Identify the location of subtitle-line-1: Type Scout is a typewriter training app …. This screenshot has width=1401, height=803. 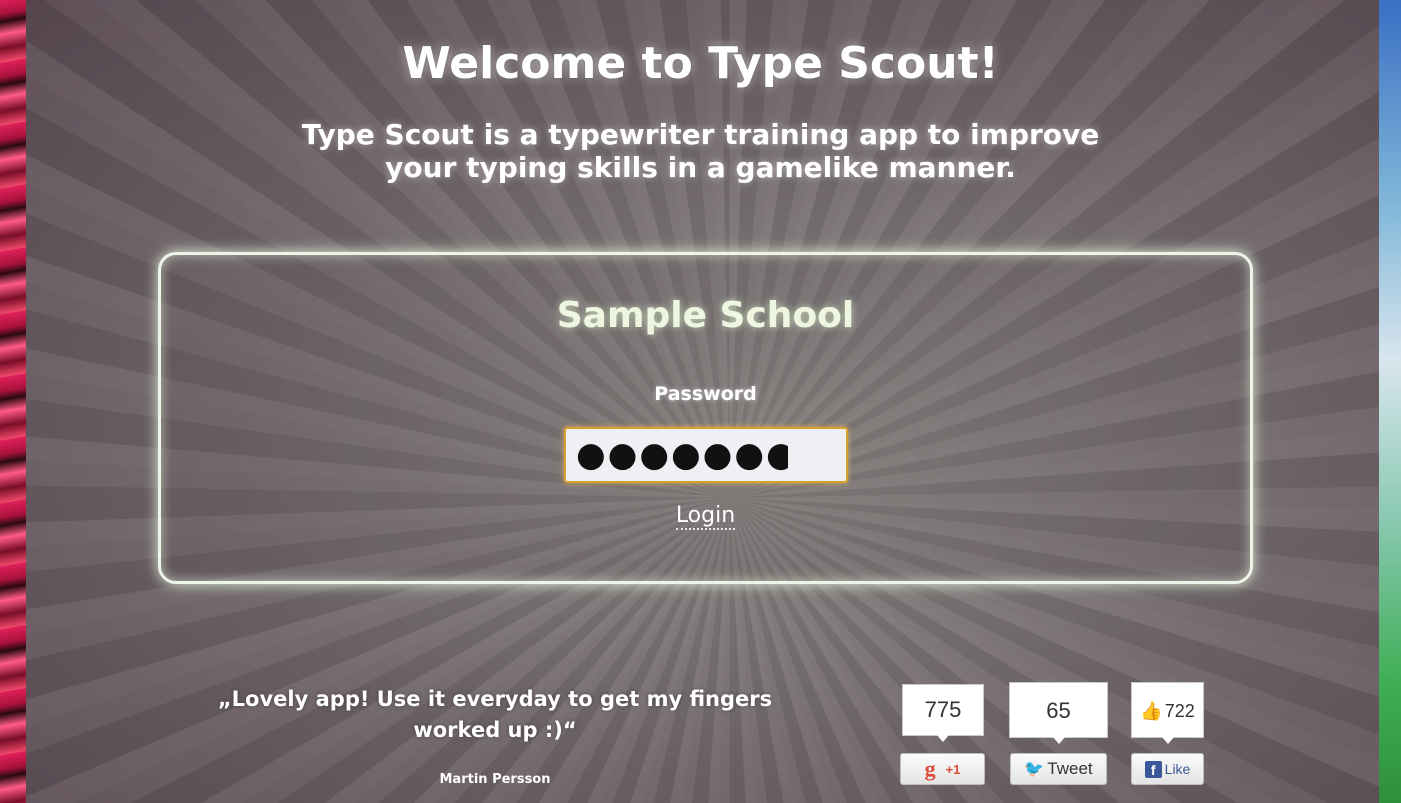
(700, 134).